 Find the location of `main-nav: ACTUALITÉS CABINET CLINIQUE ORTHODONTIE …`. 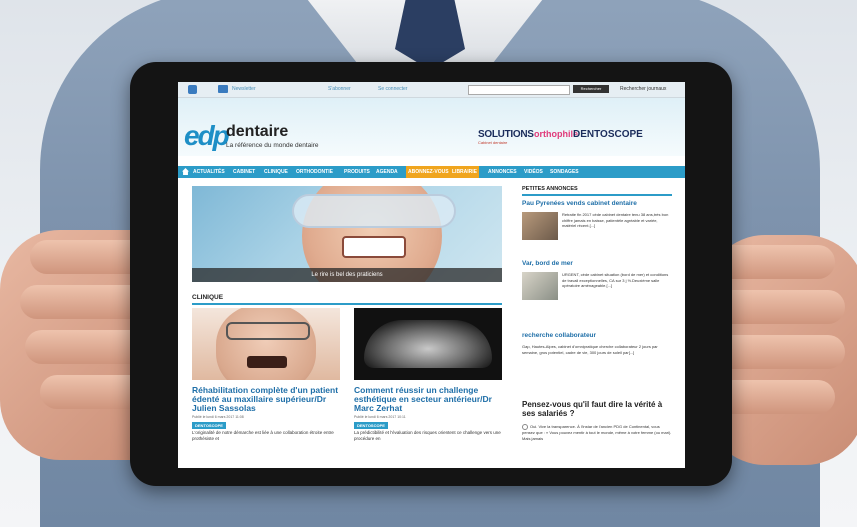

main-nav: ACTUALITÉS CABINET CLINIQUE ORTHODONTIE … is located at coordinates (431, 172).